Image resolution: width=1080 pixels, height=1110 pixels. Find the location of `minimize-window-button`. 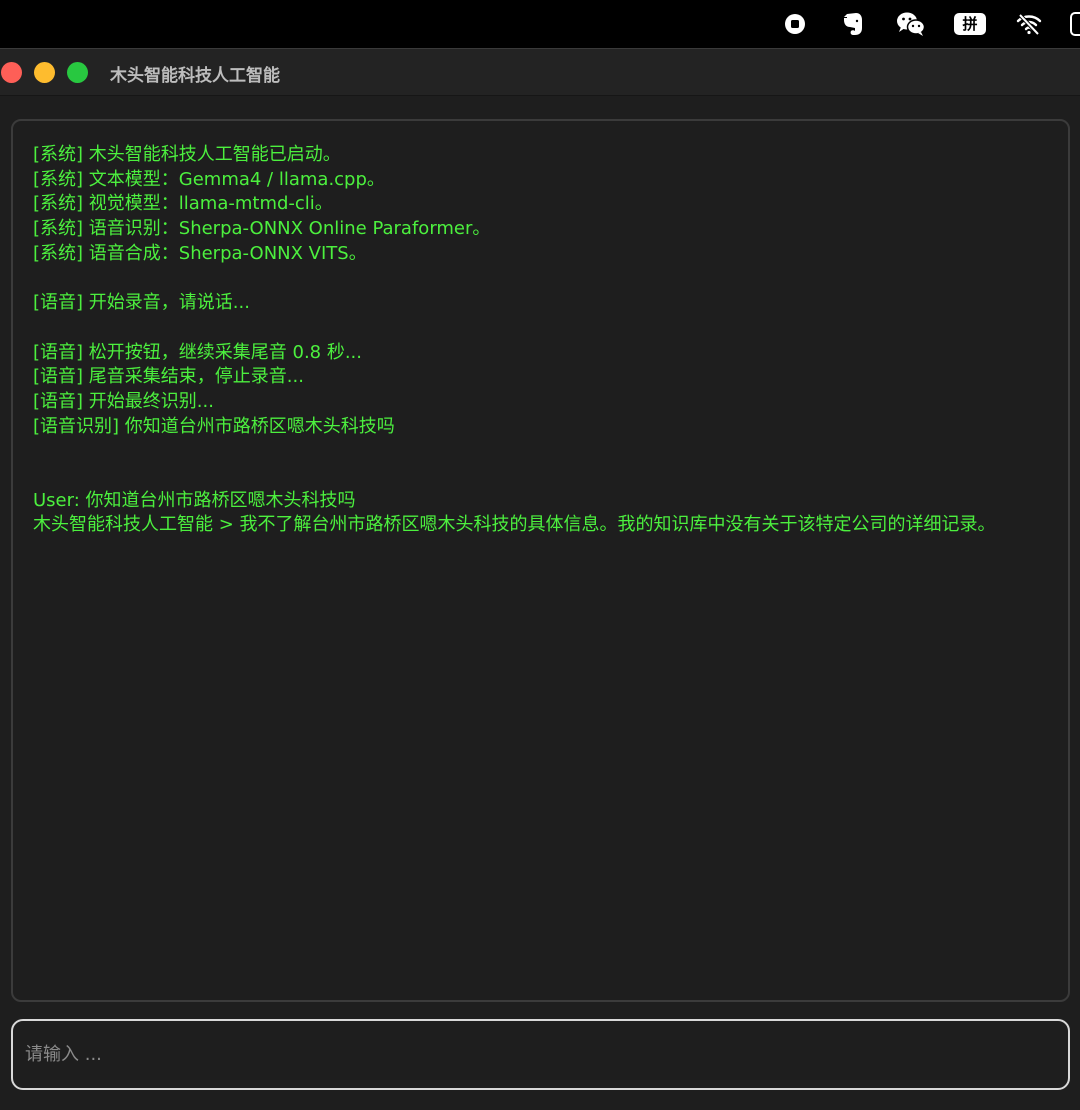

minimize-window-button is located at coordinates (44, 72).